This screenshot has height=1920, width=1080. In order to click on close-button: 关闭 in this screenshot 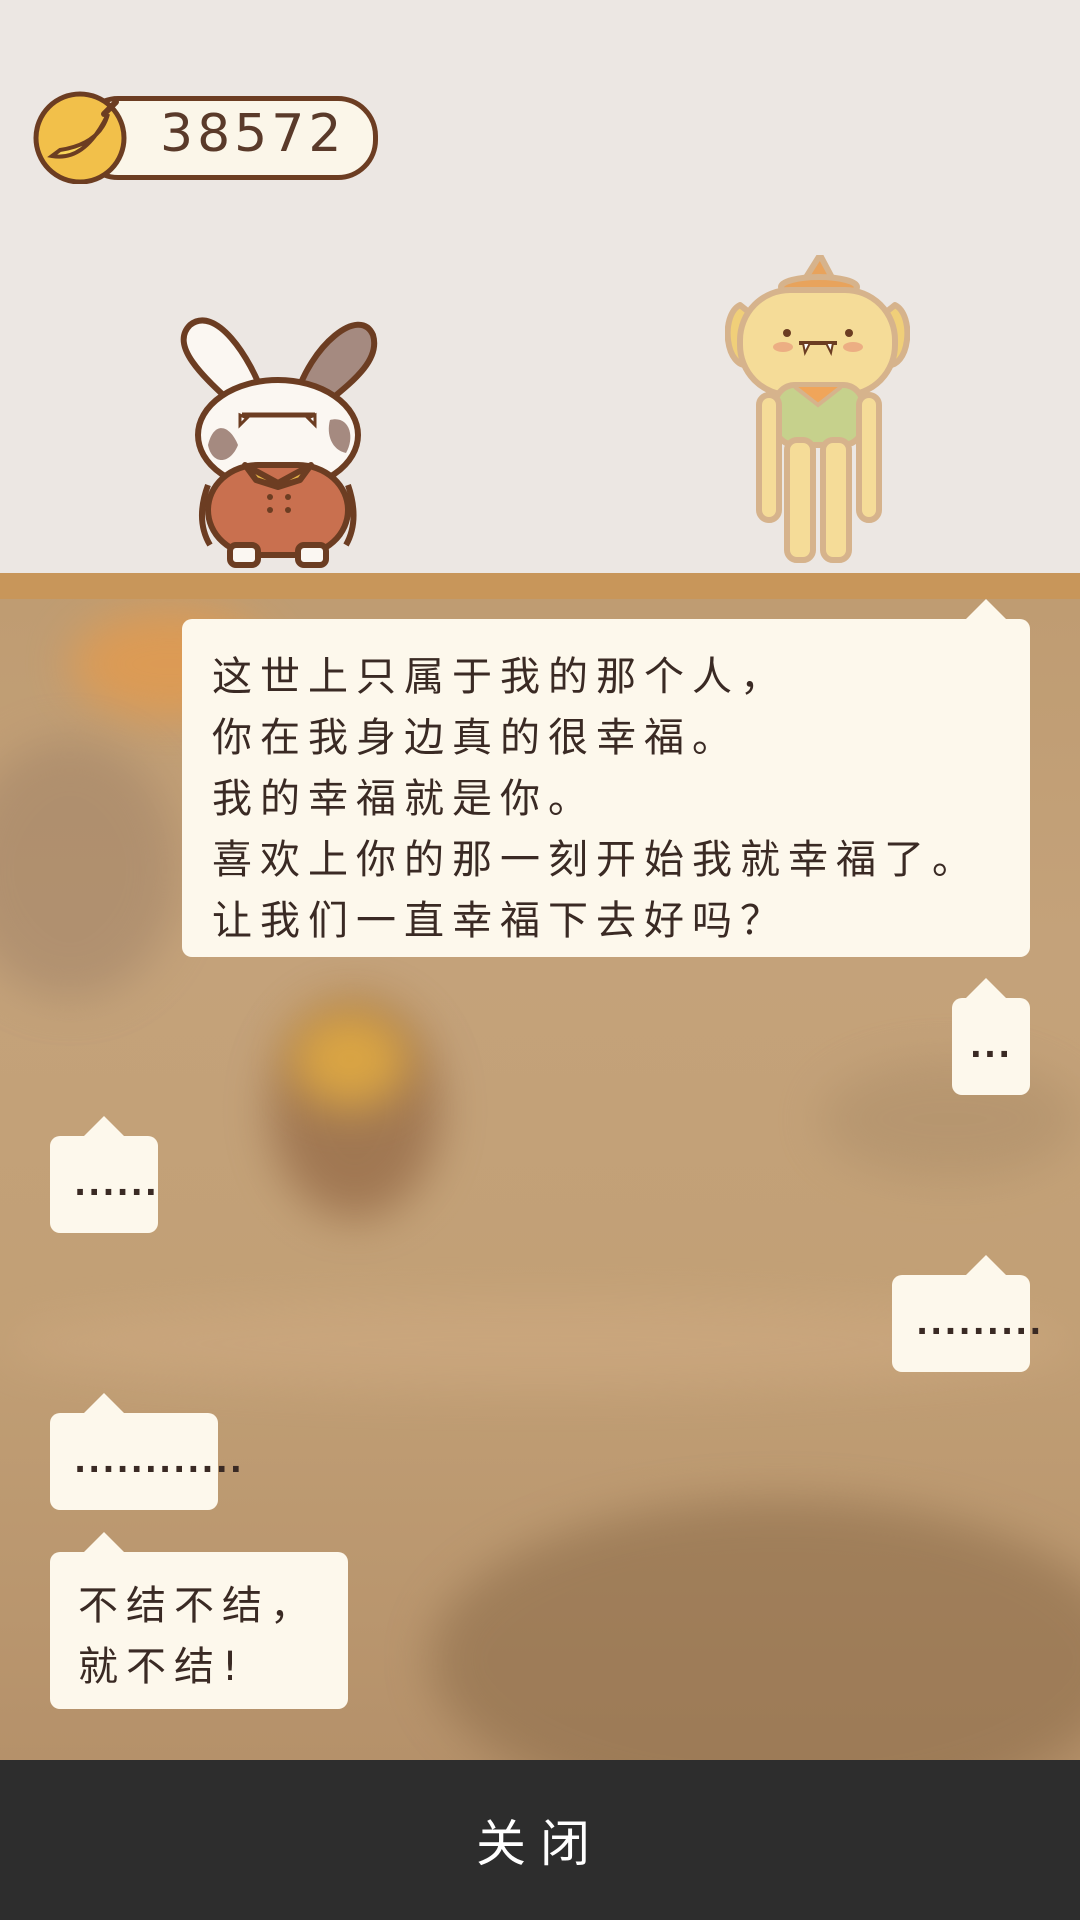, I will do `click(540, 1840)`.